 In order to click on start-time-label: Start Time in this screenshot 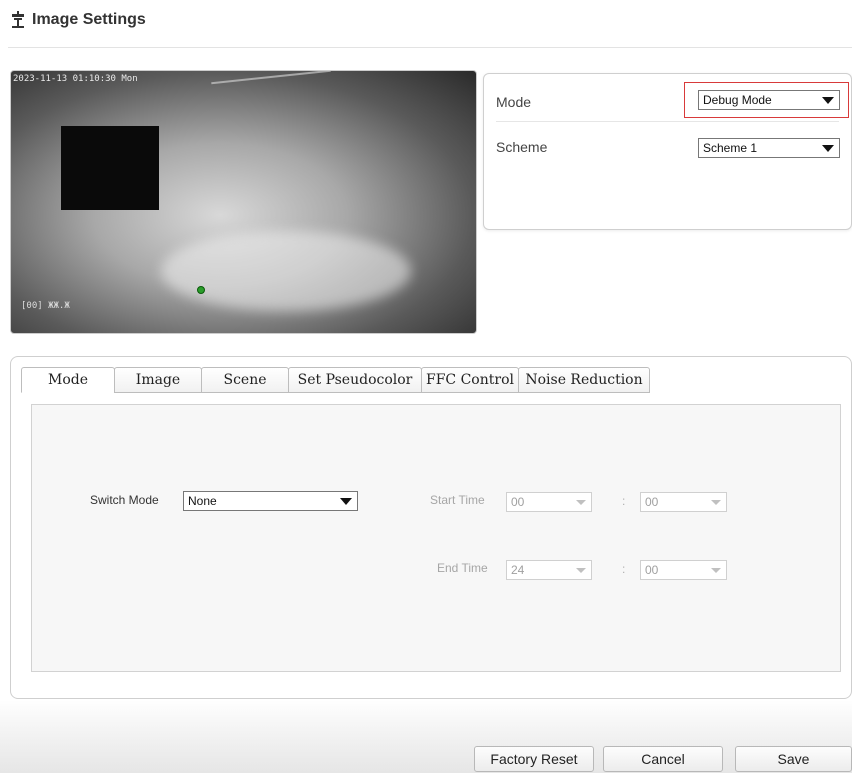, I will do `click(457, 500)`.